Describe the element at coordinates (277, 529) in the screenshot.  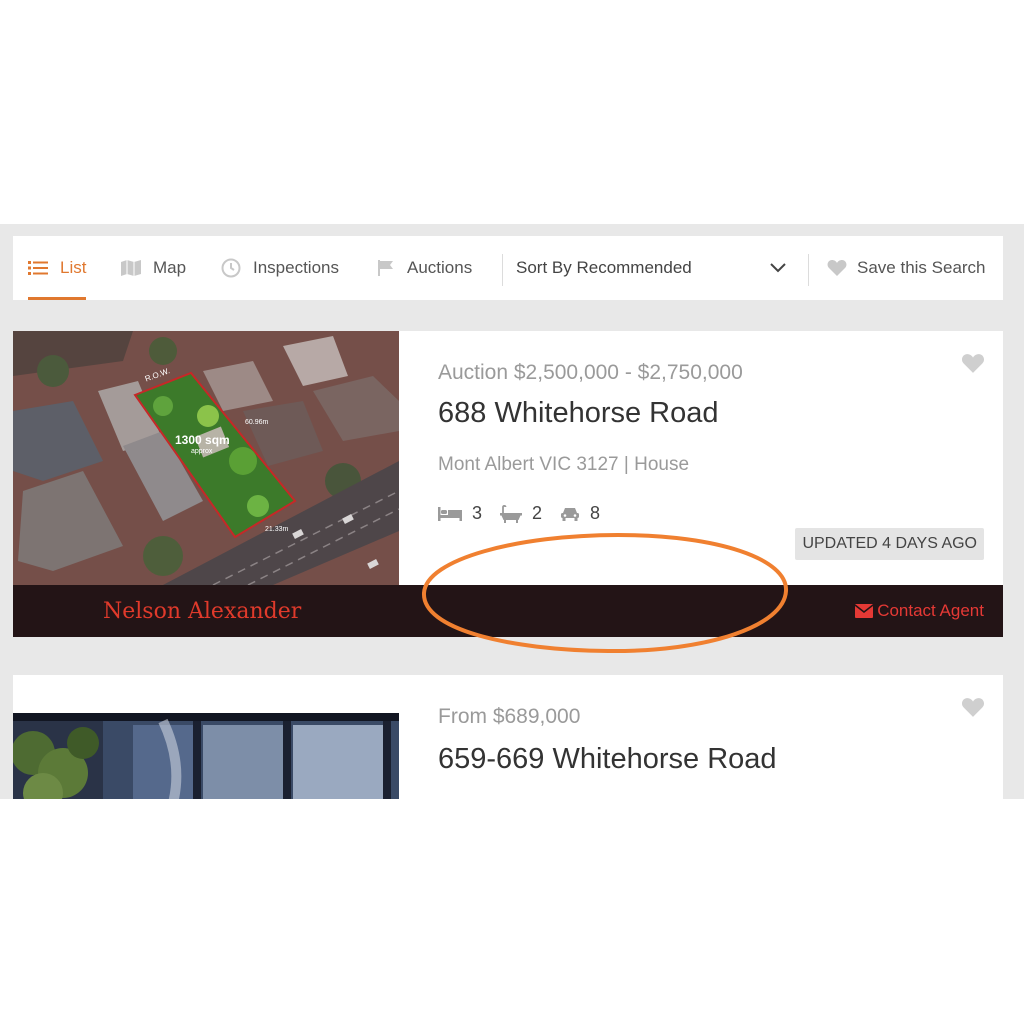
I see `front-dimension: 21.33m` at that location.